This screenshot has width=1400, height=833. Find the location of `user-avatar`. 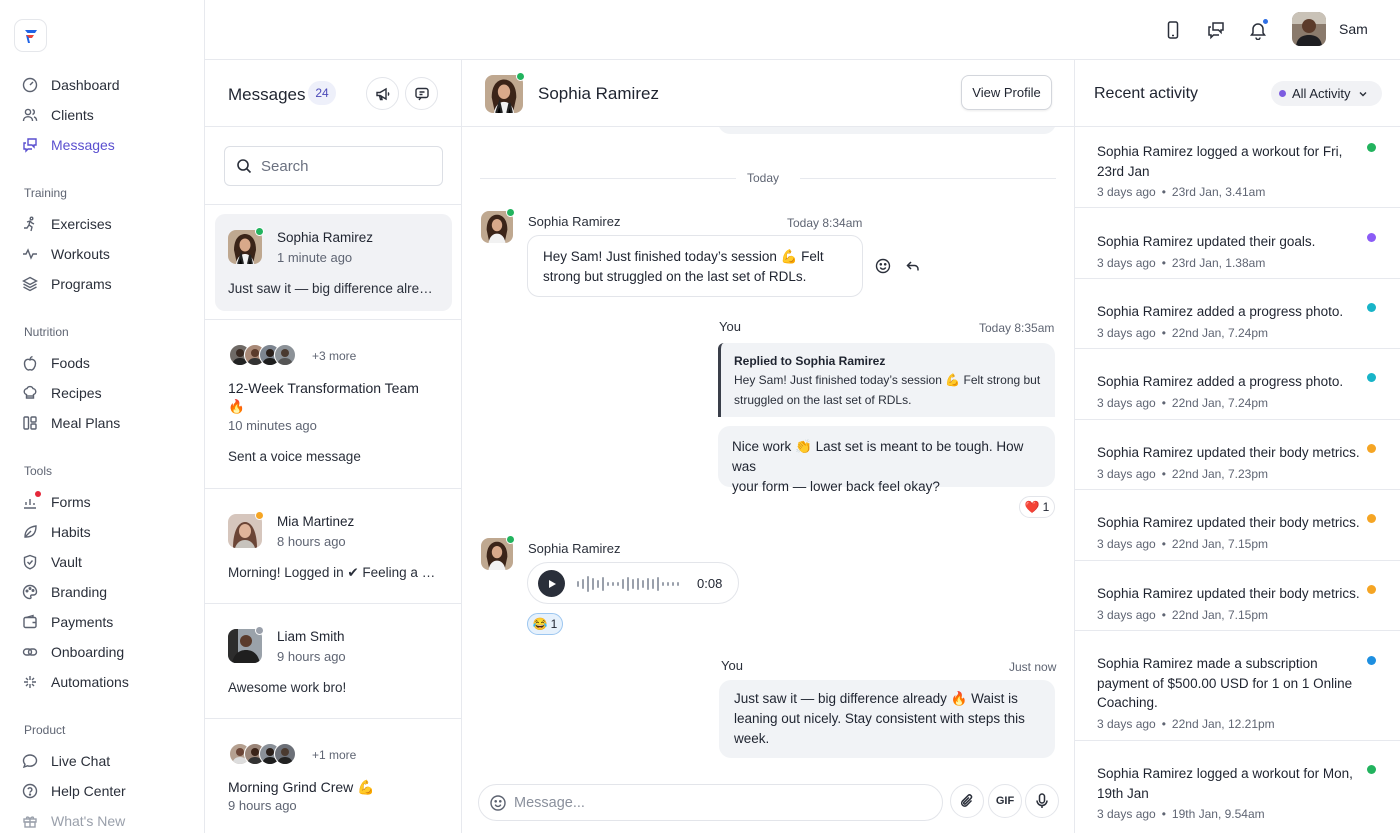

user-avatar is located at coordinates (1309, 29).